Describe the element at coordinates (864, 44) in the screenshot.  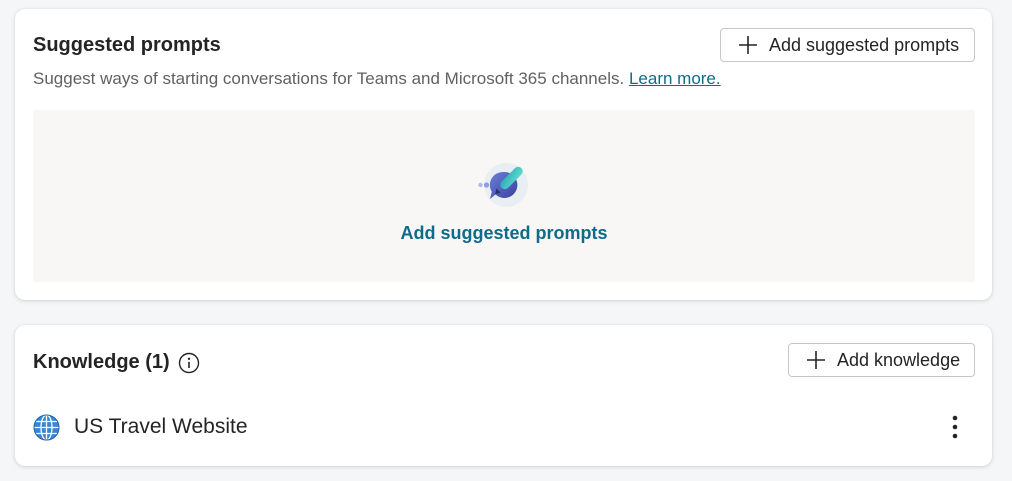
I see `add-suggested-prompts-label: Add suggested prompts` at that location.